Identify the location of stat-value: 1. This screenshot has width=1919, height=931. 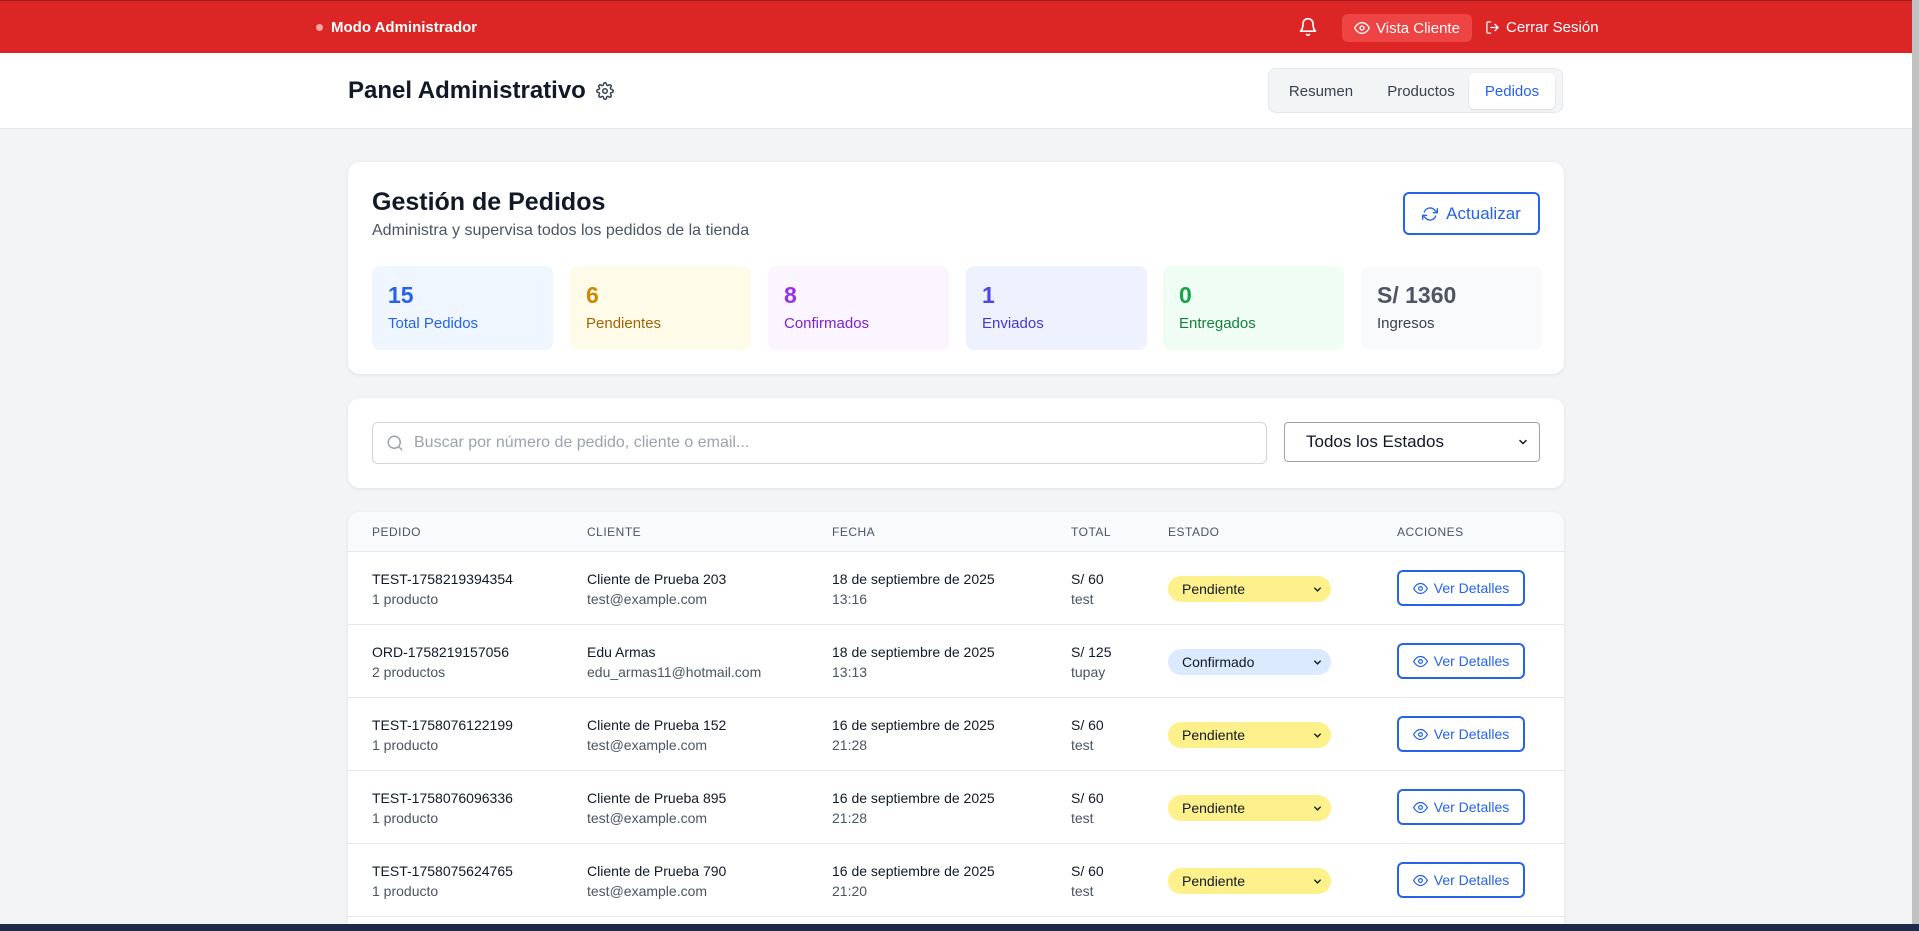
(988, 295).